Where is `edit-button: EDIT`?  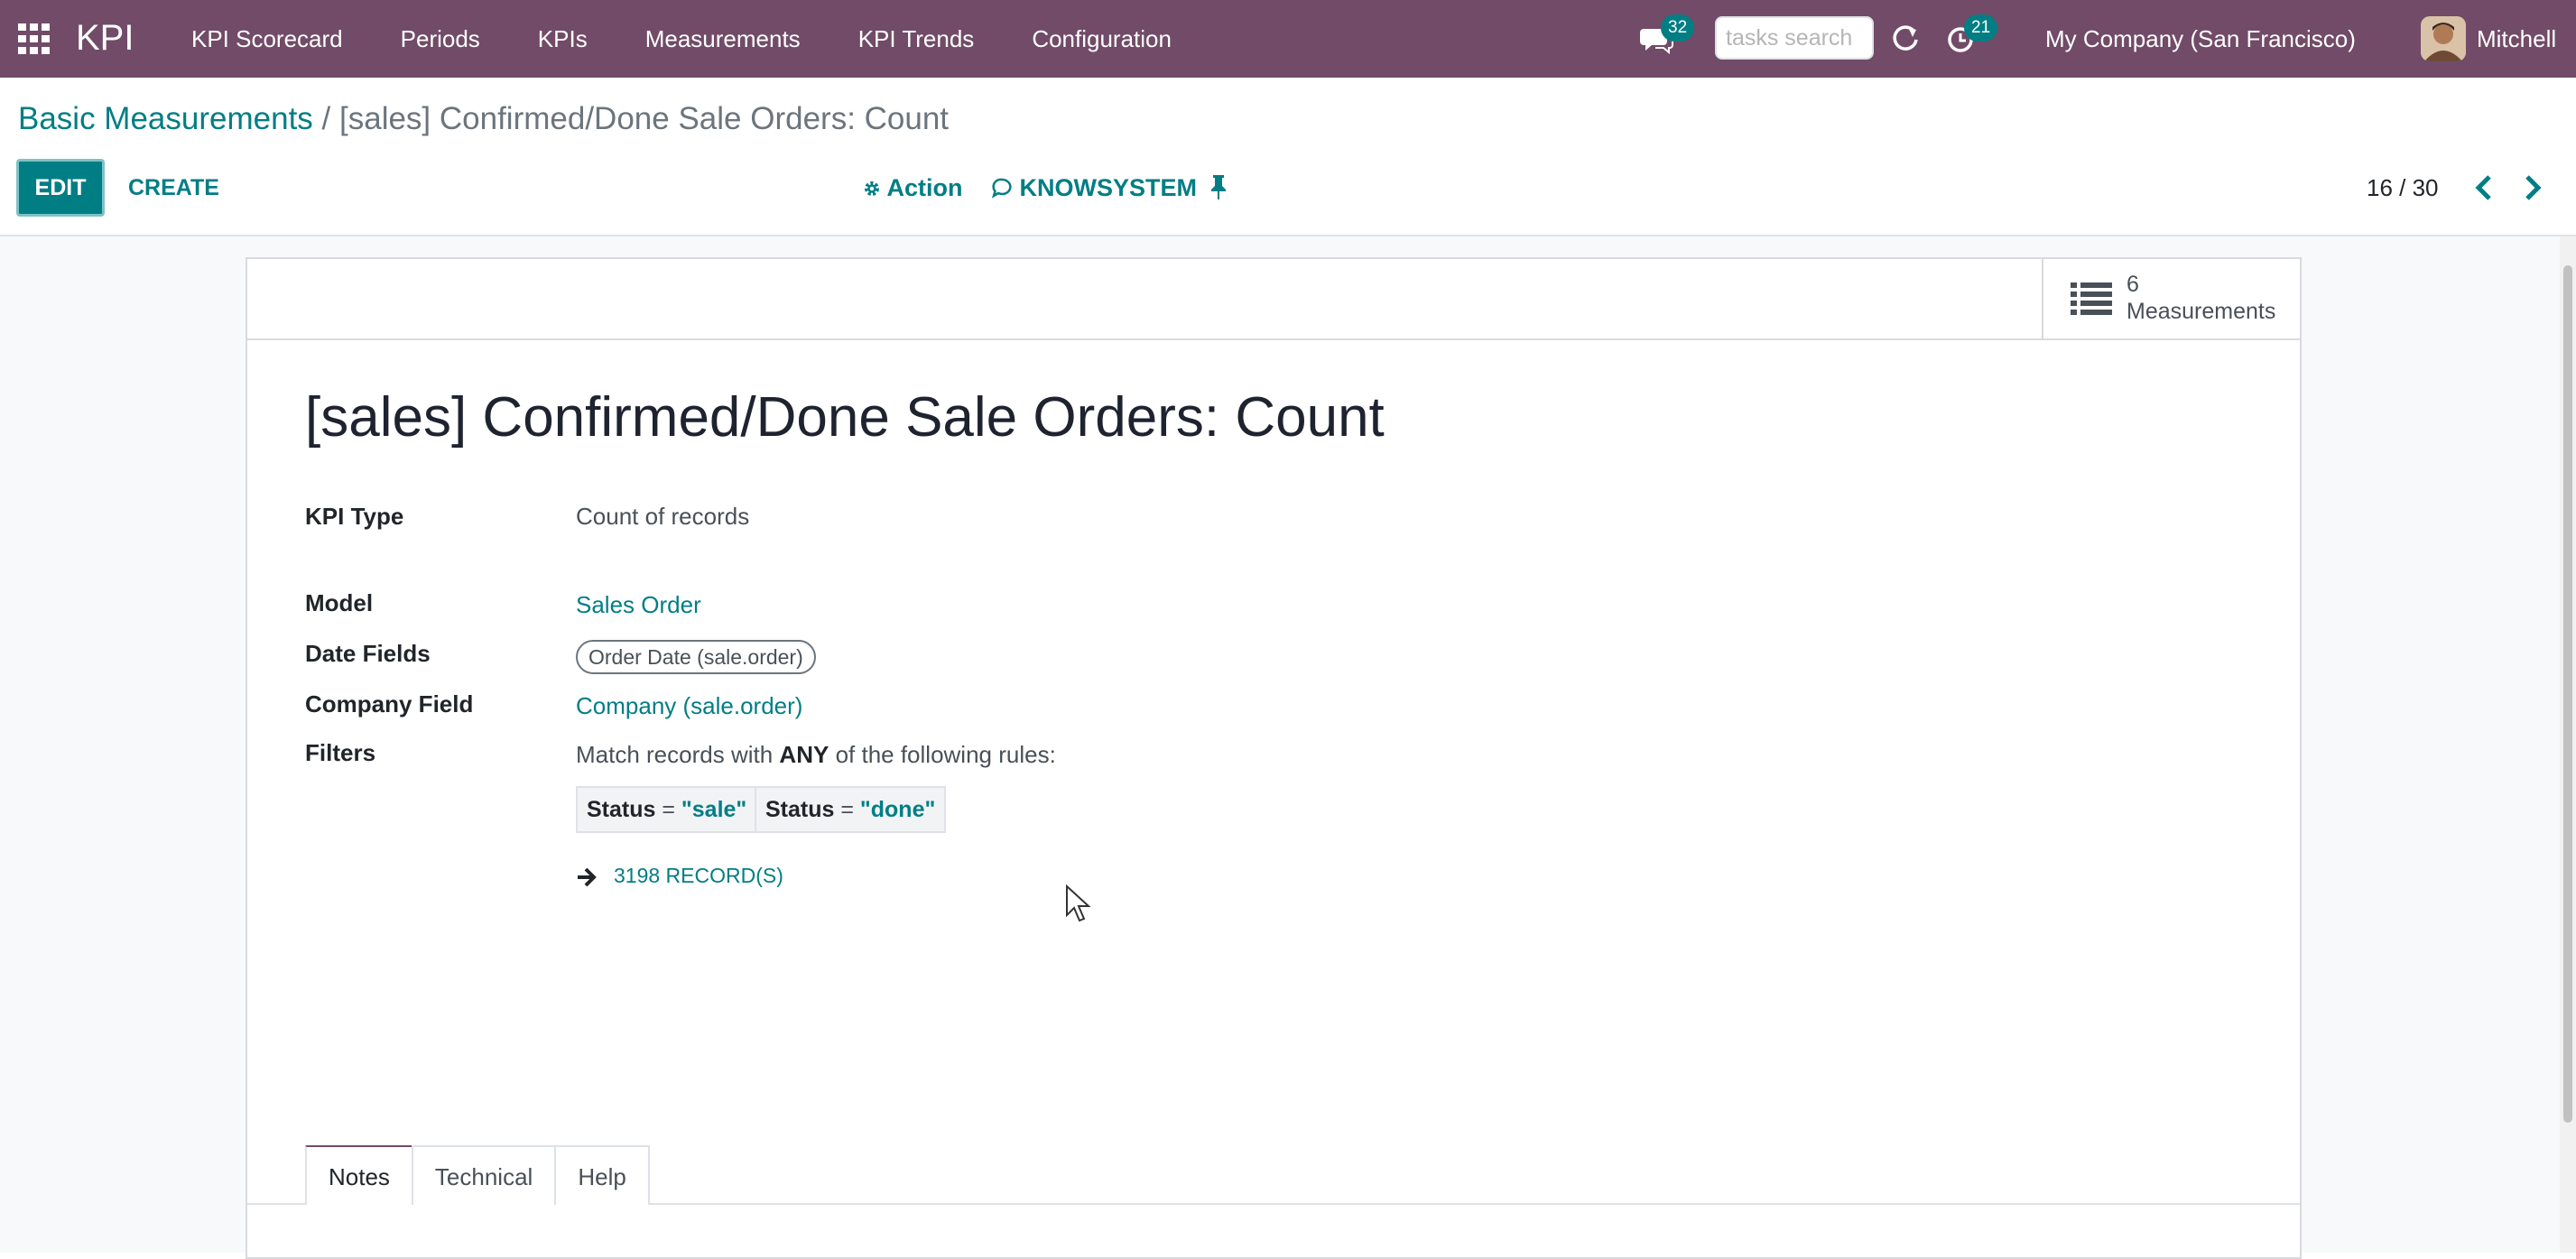 edit-button: EDIT is located at coordinates (61, 188).